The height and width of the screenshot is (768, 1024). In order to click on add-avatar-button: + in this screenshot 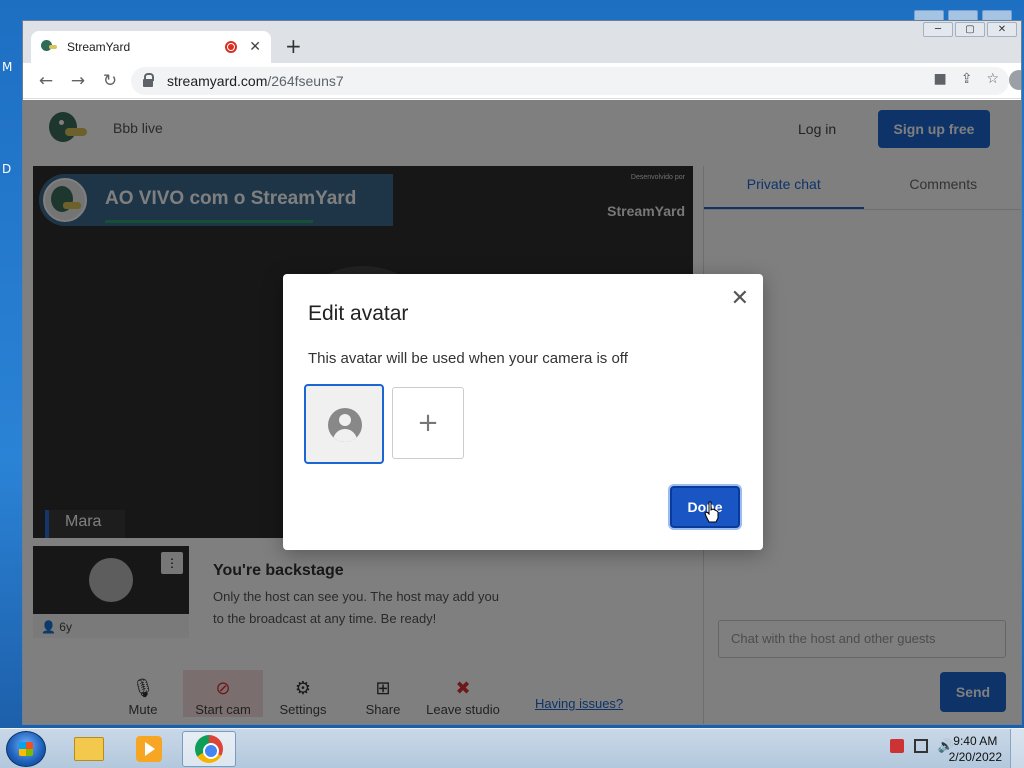, I will do `click(428, 423)`.